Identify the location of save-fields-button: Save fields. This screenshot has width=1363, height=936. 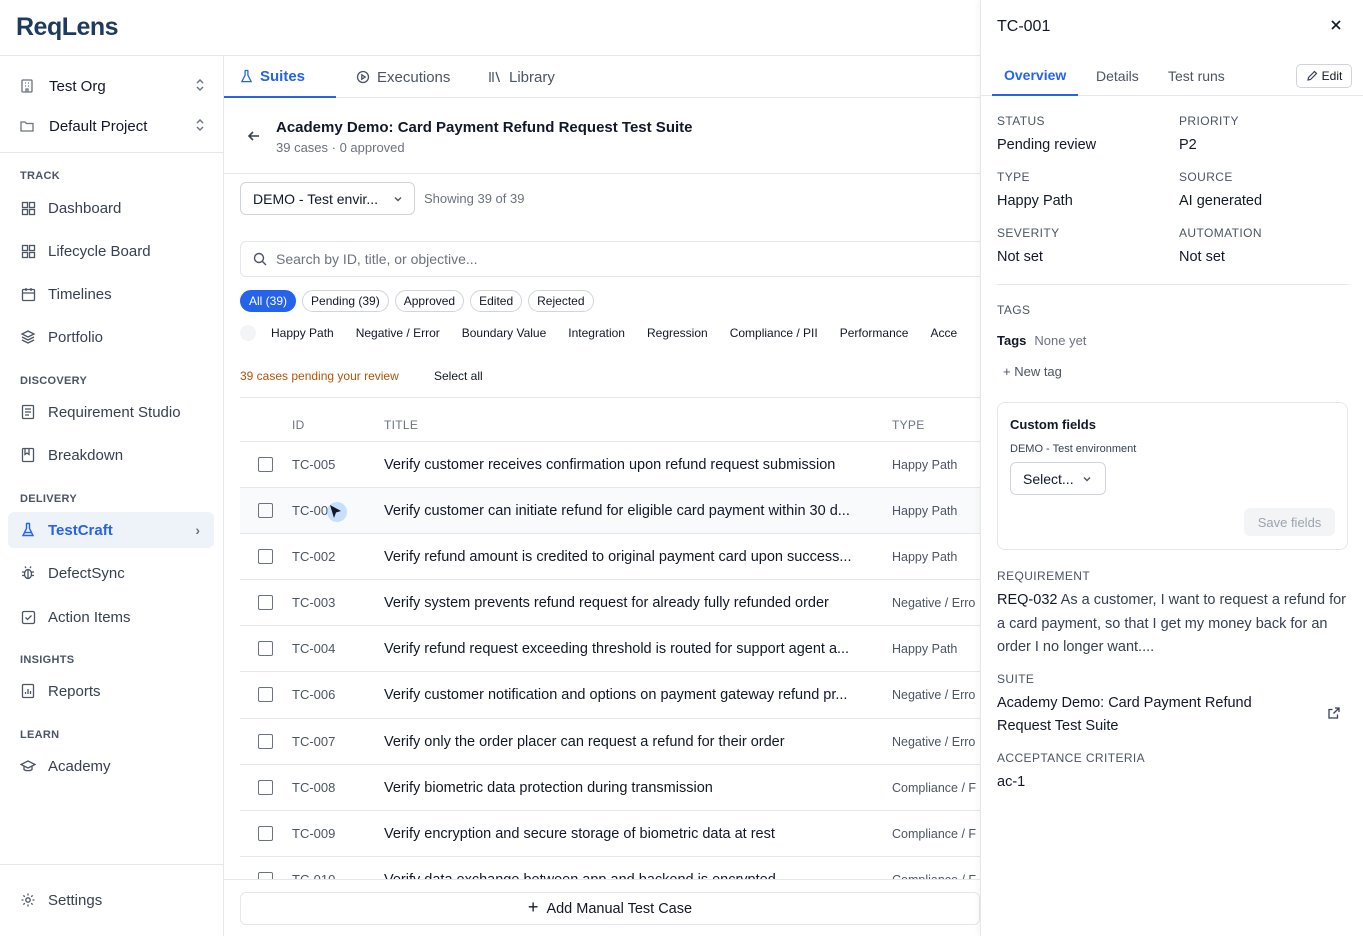
(1289, 522).